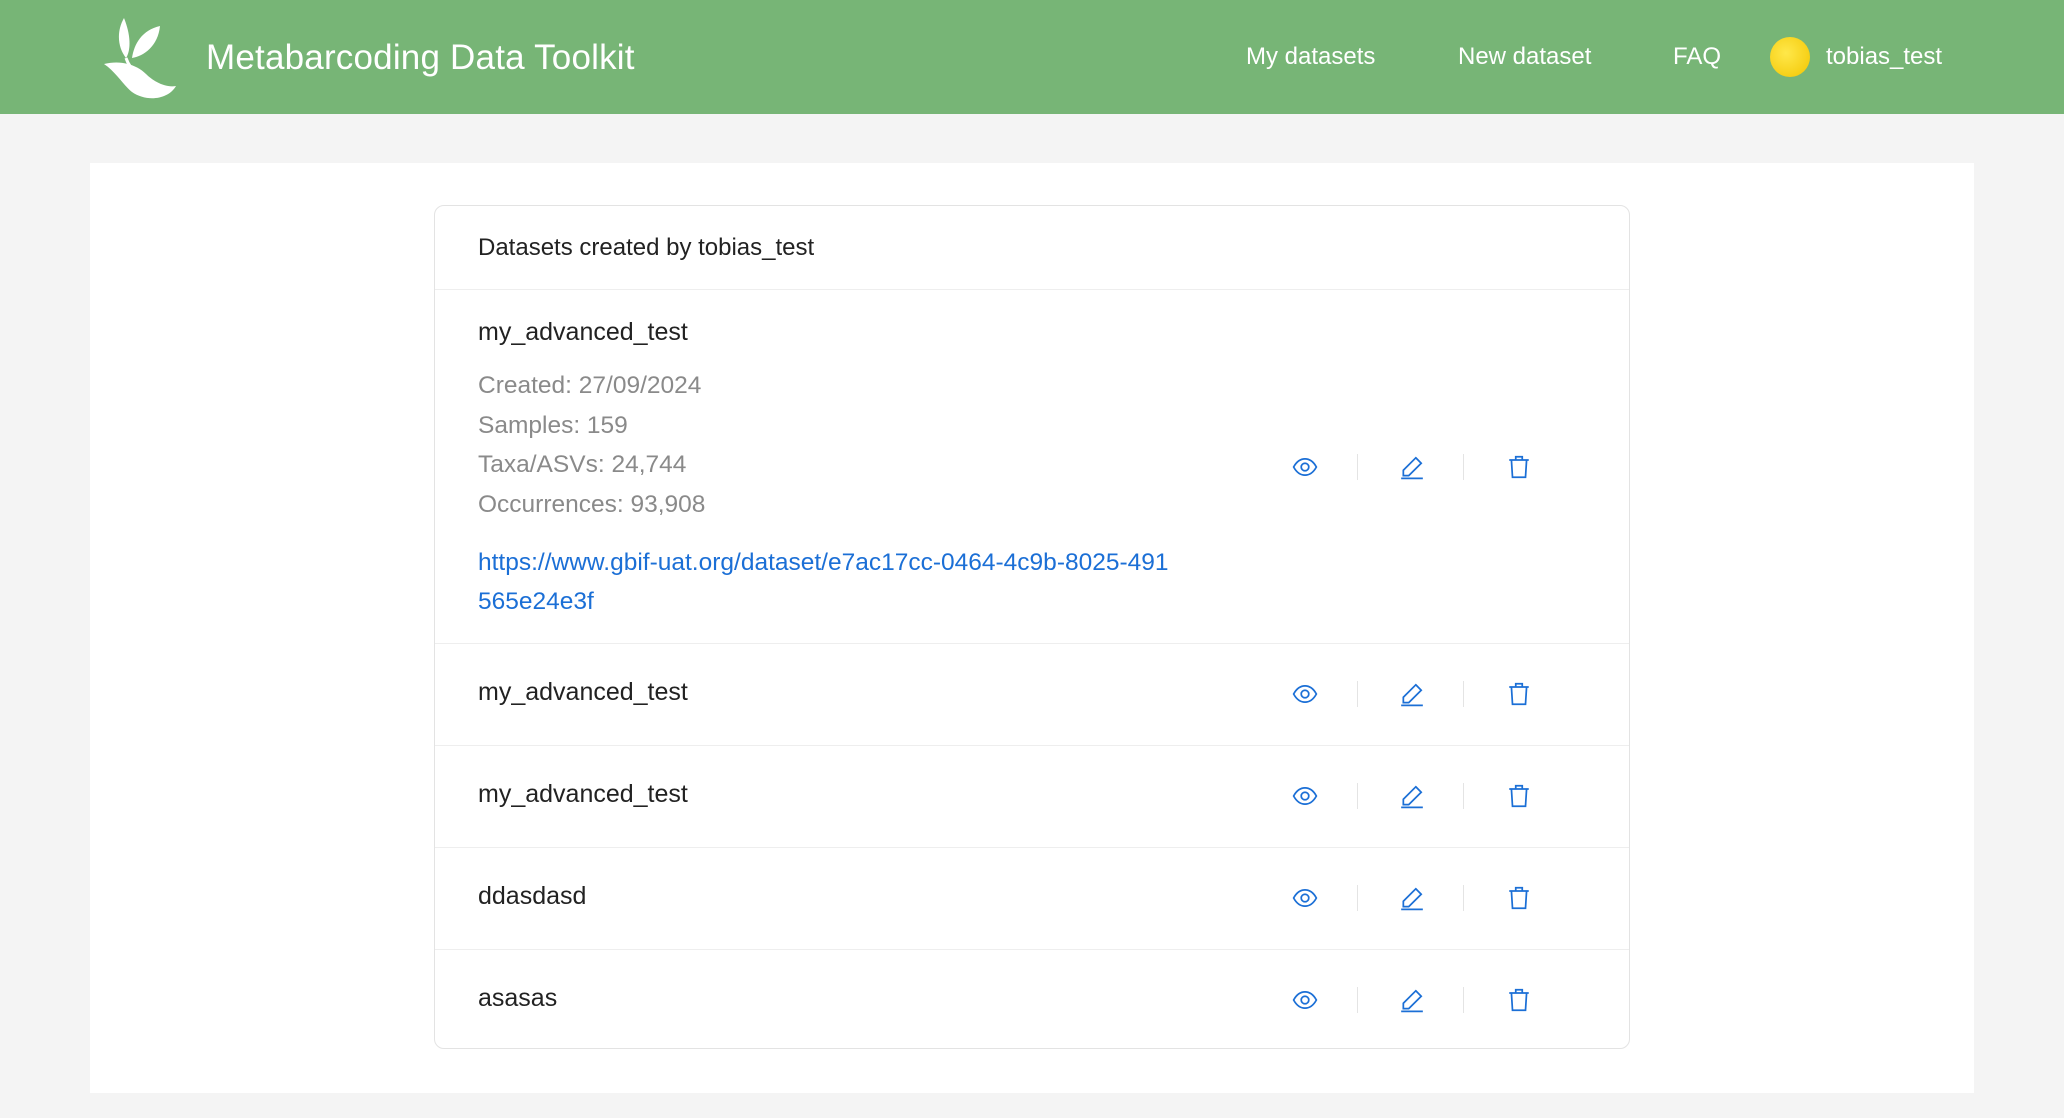 The image size is (2064, 1118). Describe the element at coordinates (1032, 899) in the screenshot. I see `dataset-row: ddasdasd` at that location.